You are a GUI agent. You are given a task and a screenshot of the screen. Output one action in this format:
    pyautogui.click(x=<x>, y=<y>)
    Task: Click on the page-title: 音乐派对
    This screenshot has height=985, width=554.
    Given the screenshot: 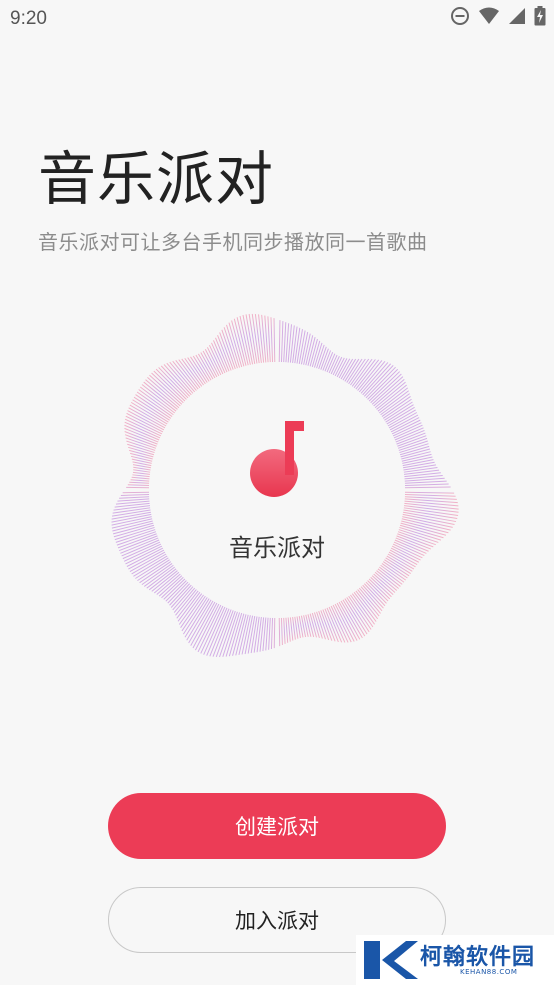 What is the action you would take?
    pyautogui.click(x=156, y=179)
    